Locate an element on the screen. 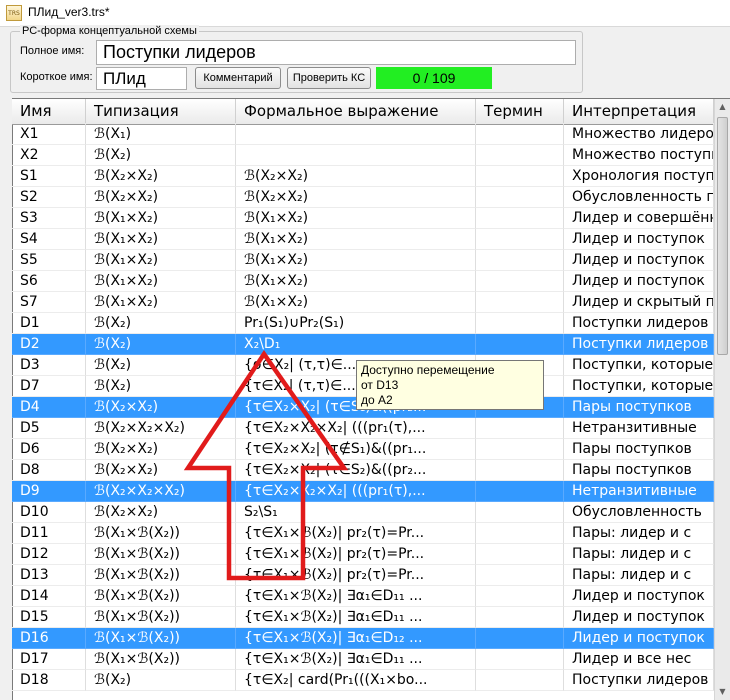 The image size is (730, 700). cell-interpretation: Поступки, которые is located at coordinates (639, 365).